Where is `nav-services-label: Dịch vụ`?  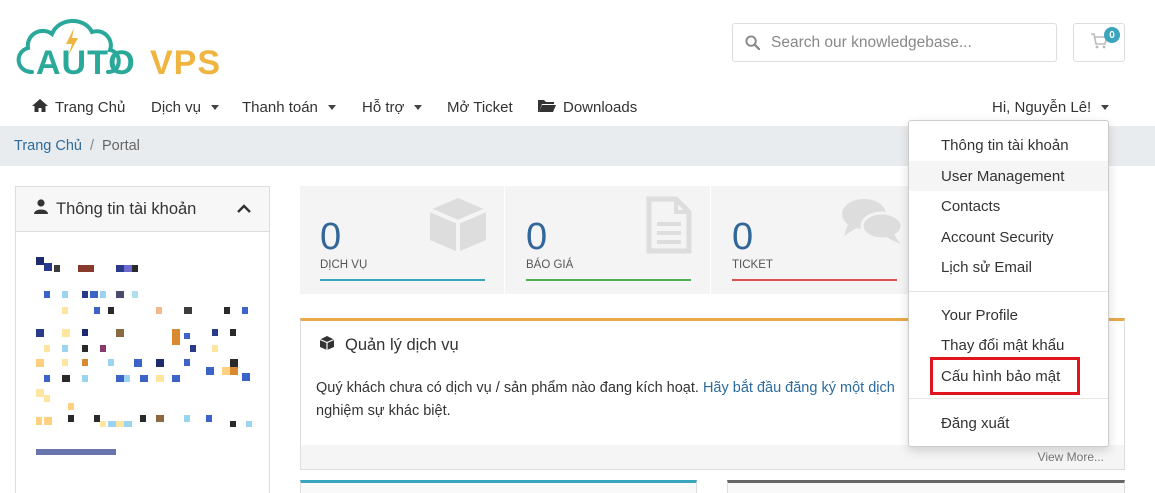
nav-services-label: Dịch vụ is located at coordinates (176, 107).